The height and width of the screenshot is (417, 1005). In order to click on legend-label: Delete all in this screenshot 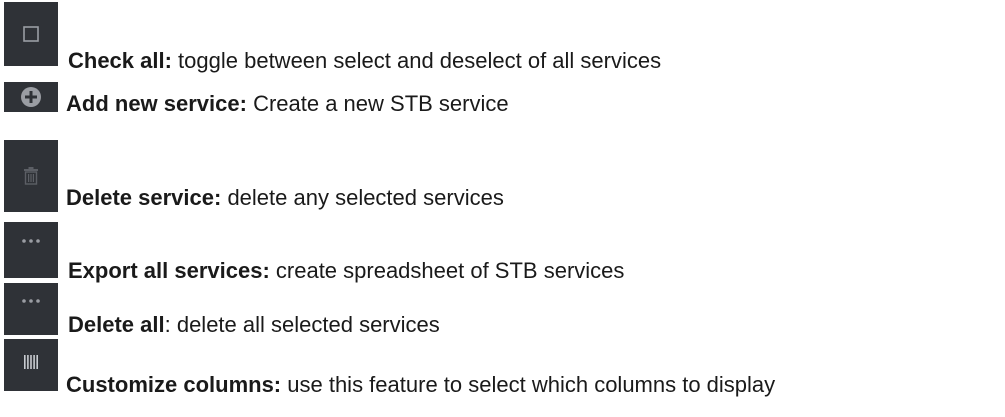, I will do `click(116, 324)`.